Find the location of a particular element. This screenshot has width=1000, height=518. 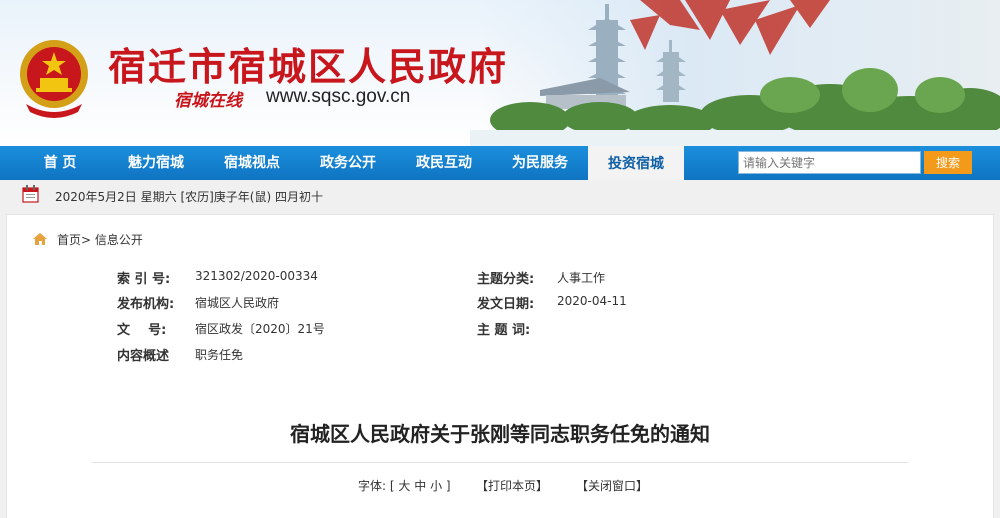

nav-item-investment: 投资宿城 is located at coordinates (636, 163).